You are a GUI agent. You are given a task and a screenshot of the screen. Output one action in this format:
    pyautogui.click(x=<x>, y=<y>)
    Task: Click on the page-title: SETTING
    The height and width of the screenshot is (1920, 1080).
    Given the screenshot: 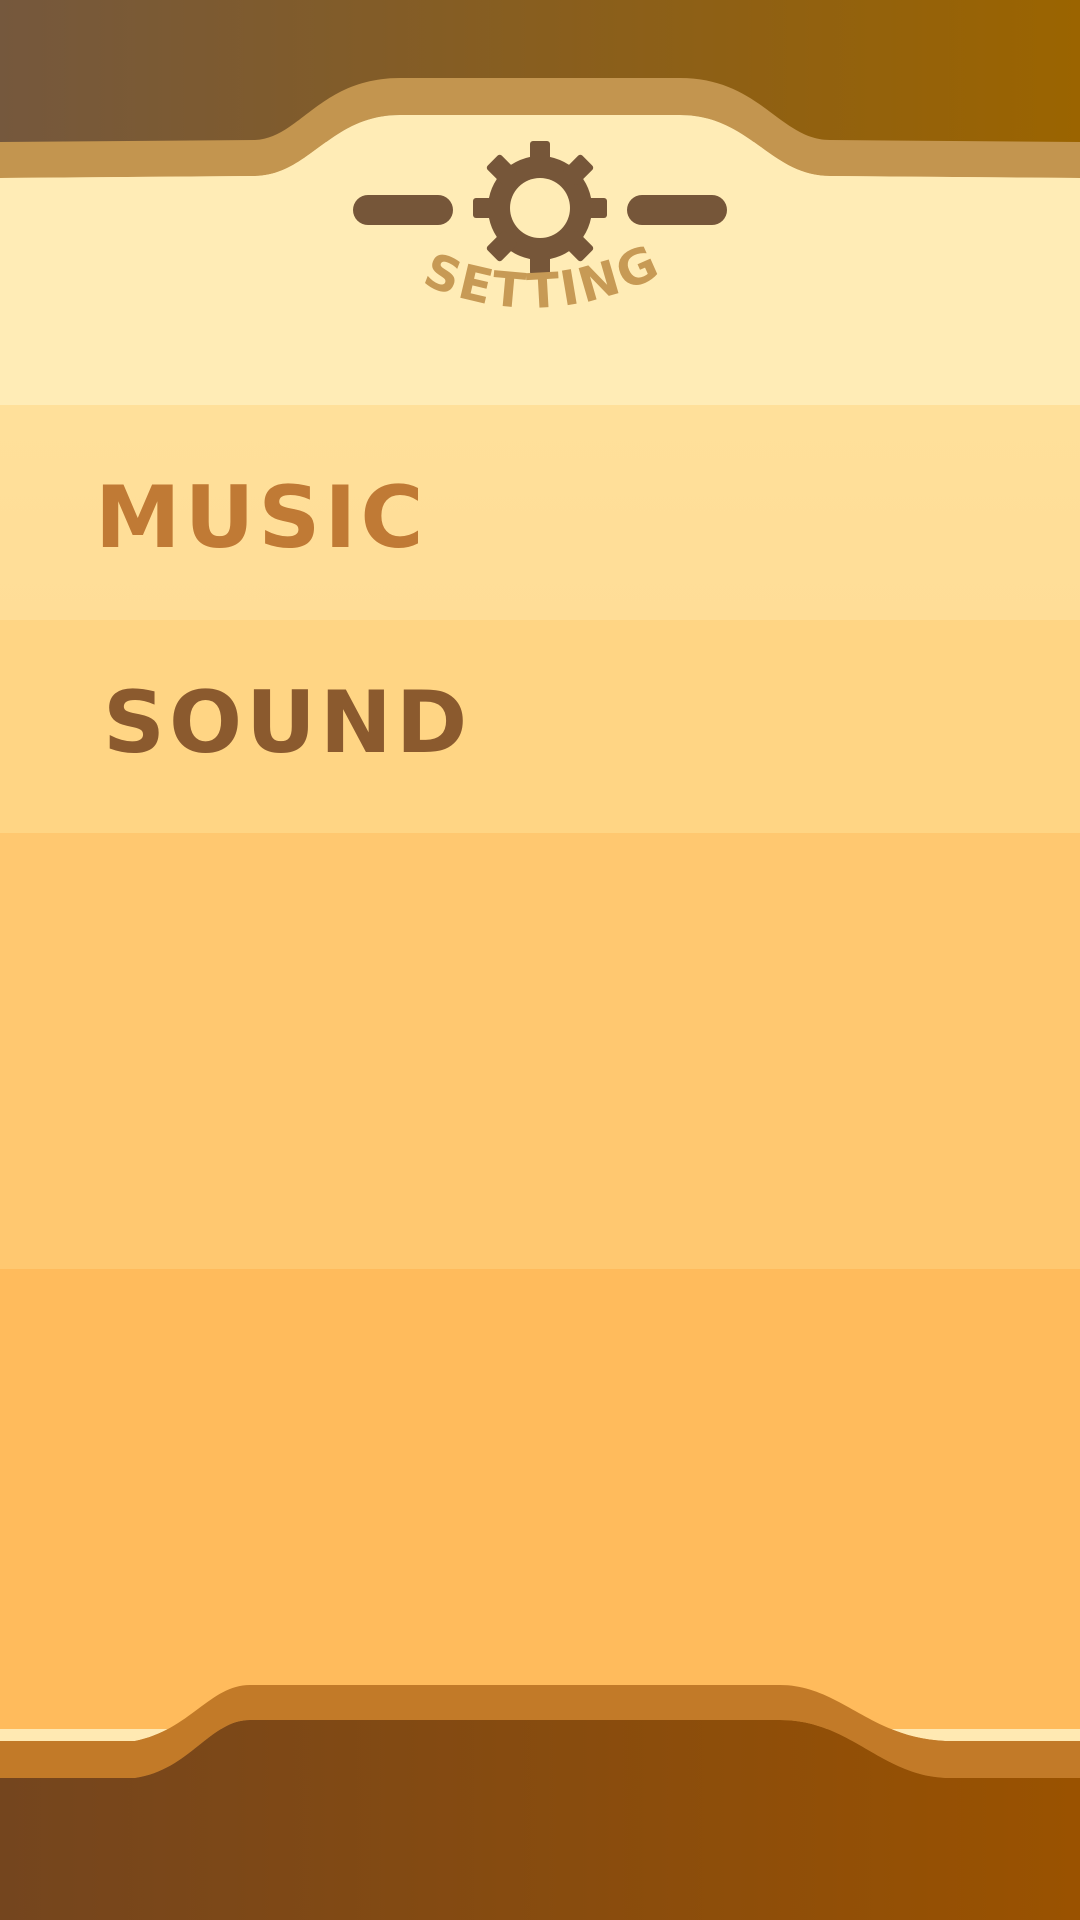 What is the action you would take?
    pyautogui.click(x=543, y=276)
    